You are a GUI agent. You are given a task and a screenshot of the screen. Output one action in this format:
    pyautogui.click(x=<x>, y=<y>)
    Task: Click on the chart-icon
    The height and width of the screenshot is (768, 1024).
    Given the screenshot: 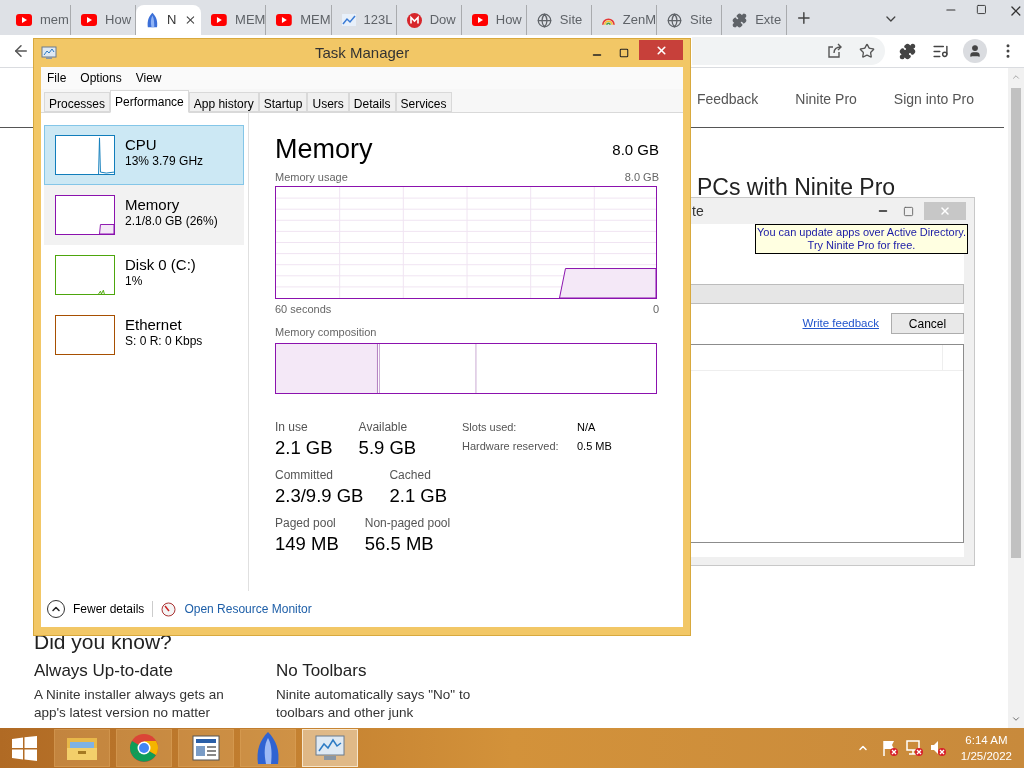 What is the action you would take?
    pyautogui.click(x=348, y=20)
    